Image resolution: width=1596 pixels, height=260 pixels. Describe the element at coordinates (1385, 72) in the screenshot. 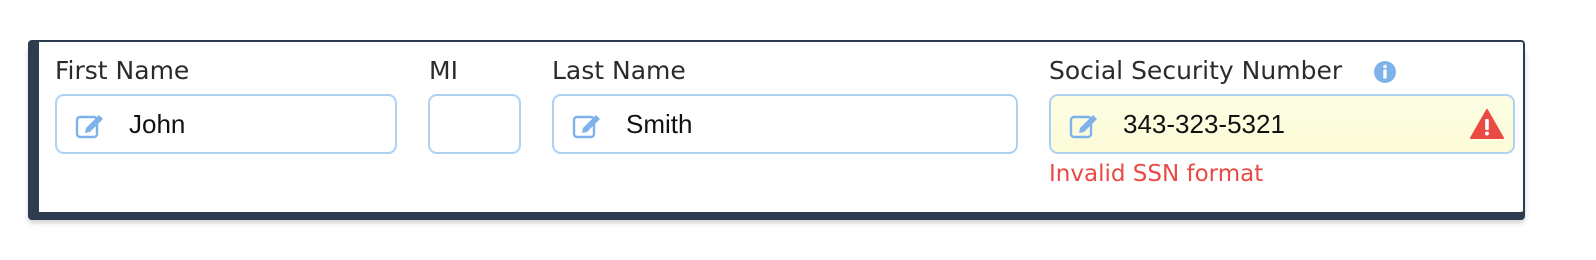

I see `info-icon` at that location.